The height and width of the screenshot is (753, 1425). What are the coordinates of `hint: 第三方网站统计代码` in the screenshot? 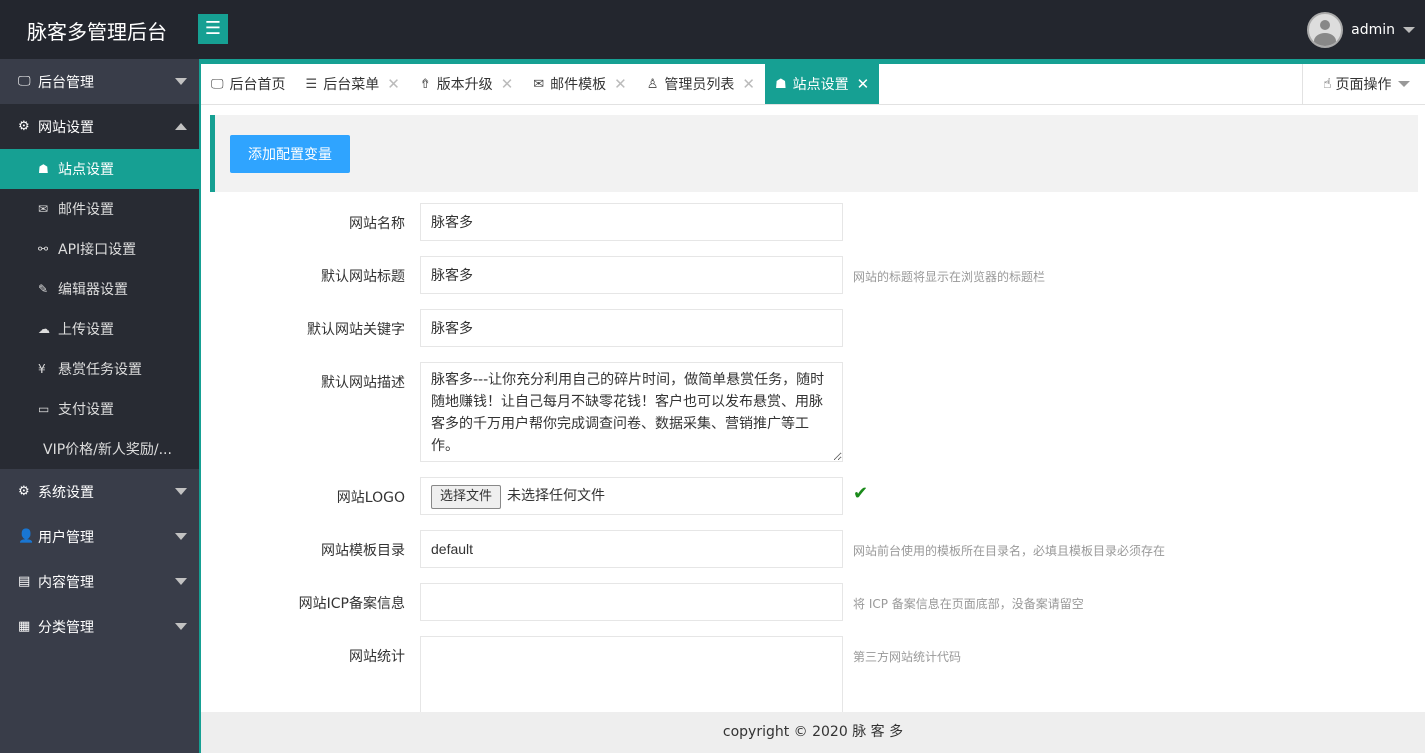 It's located at (907, 657).